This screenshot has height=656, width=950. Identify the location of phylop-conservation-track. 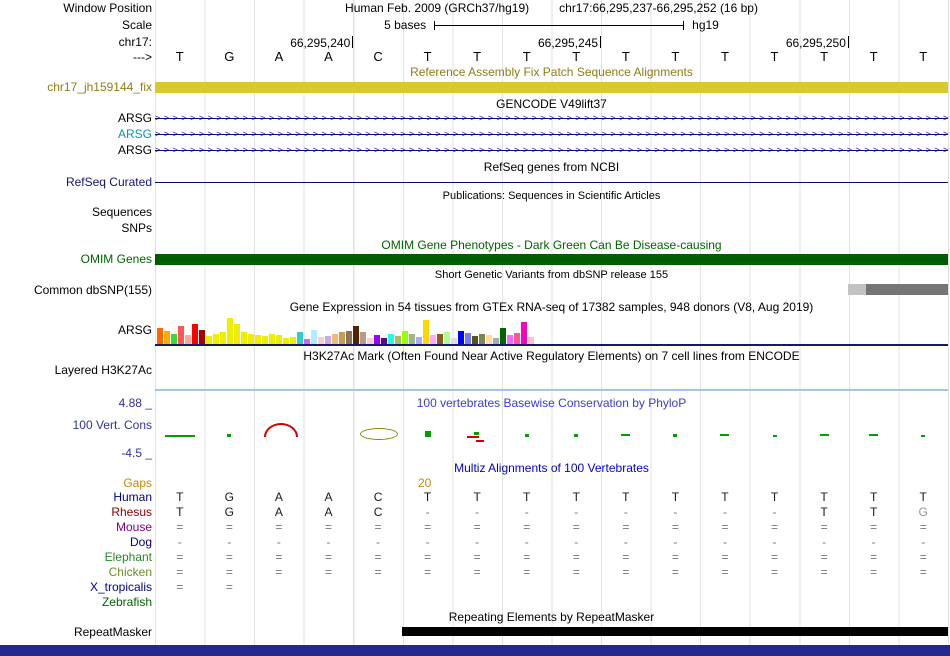
(551, 434).